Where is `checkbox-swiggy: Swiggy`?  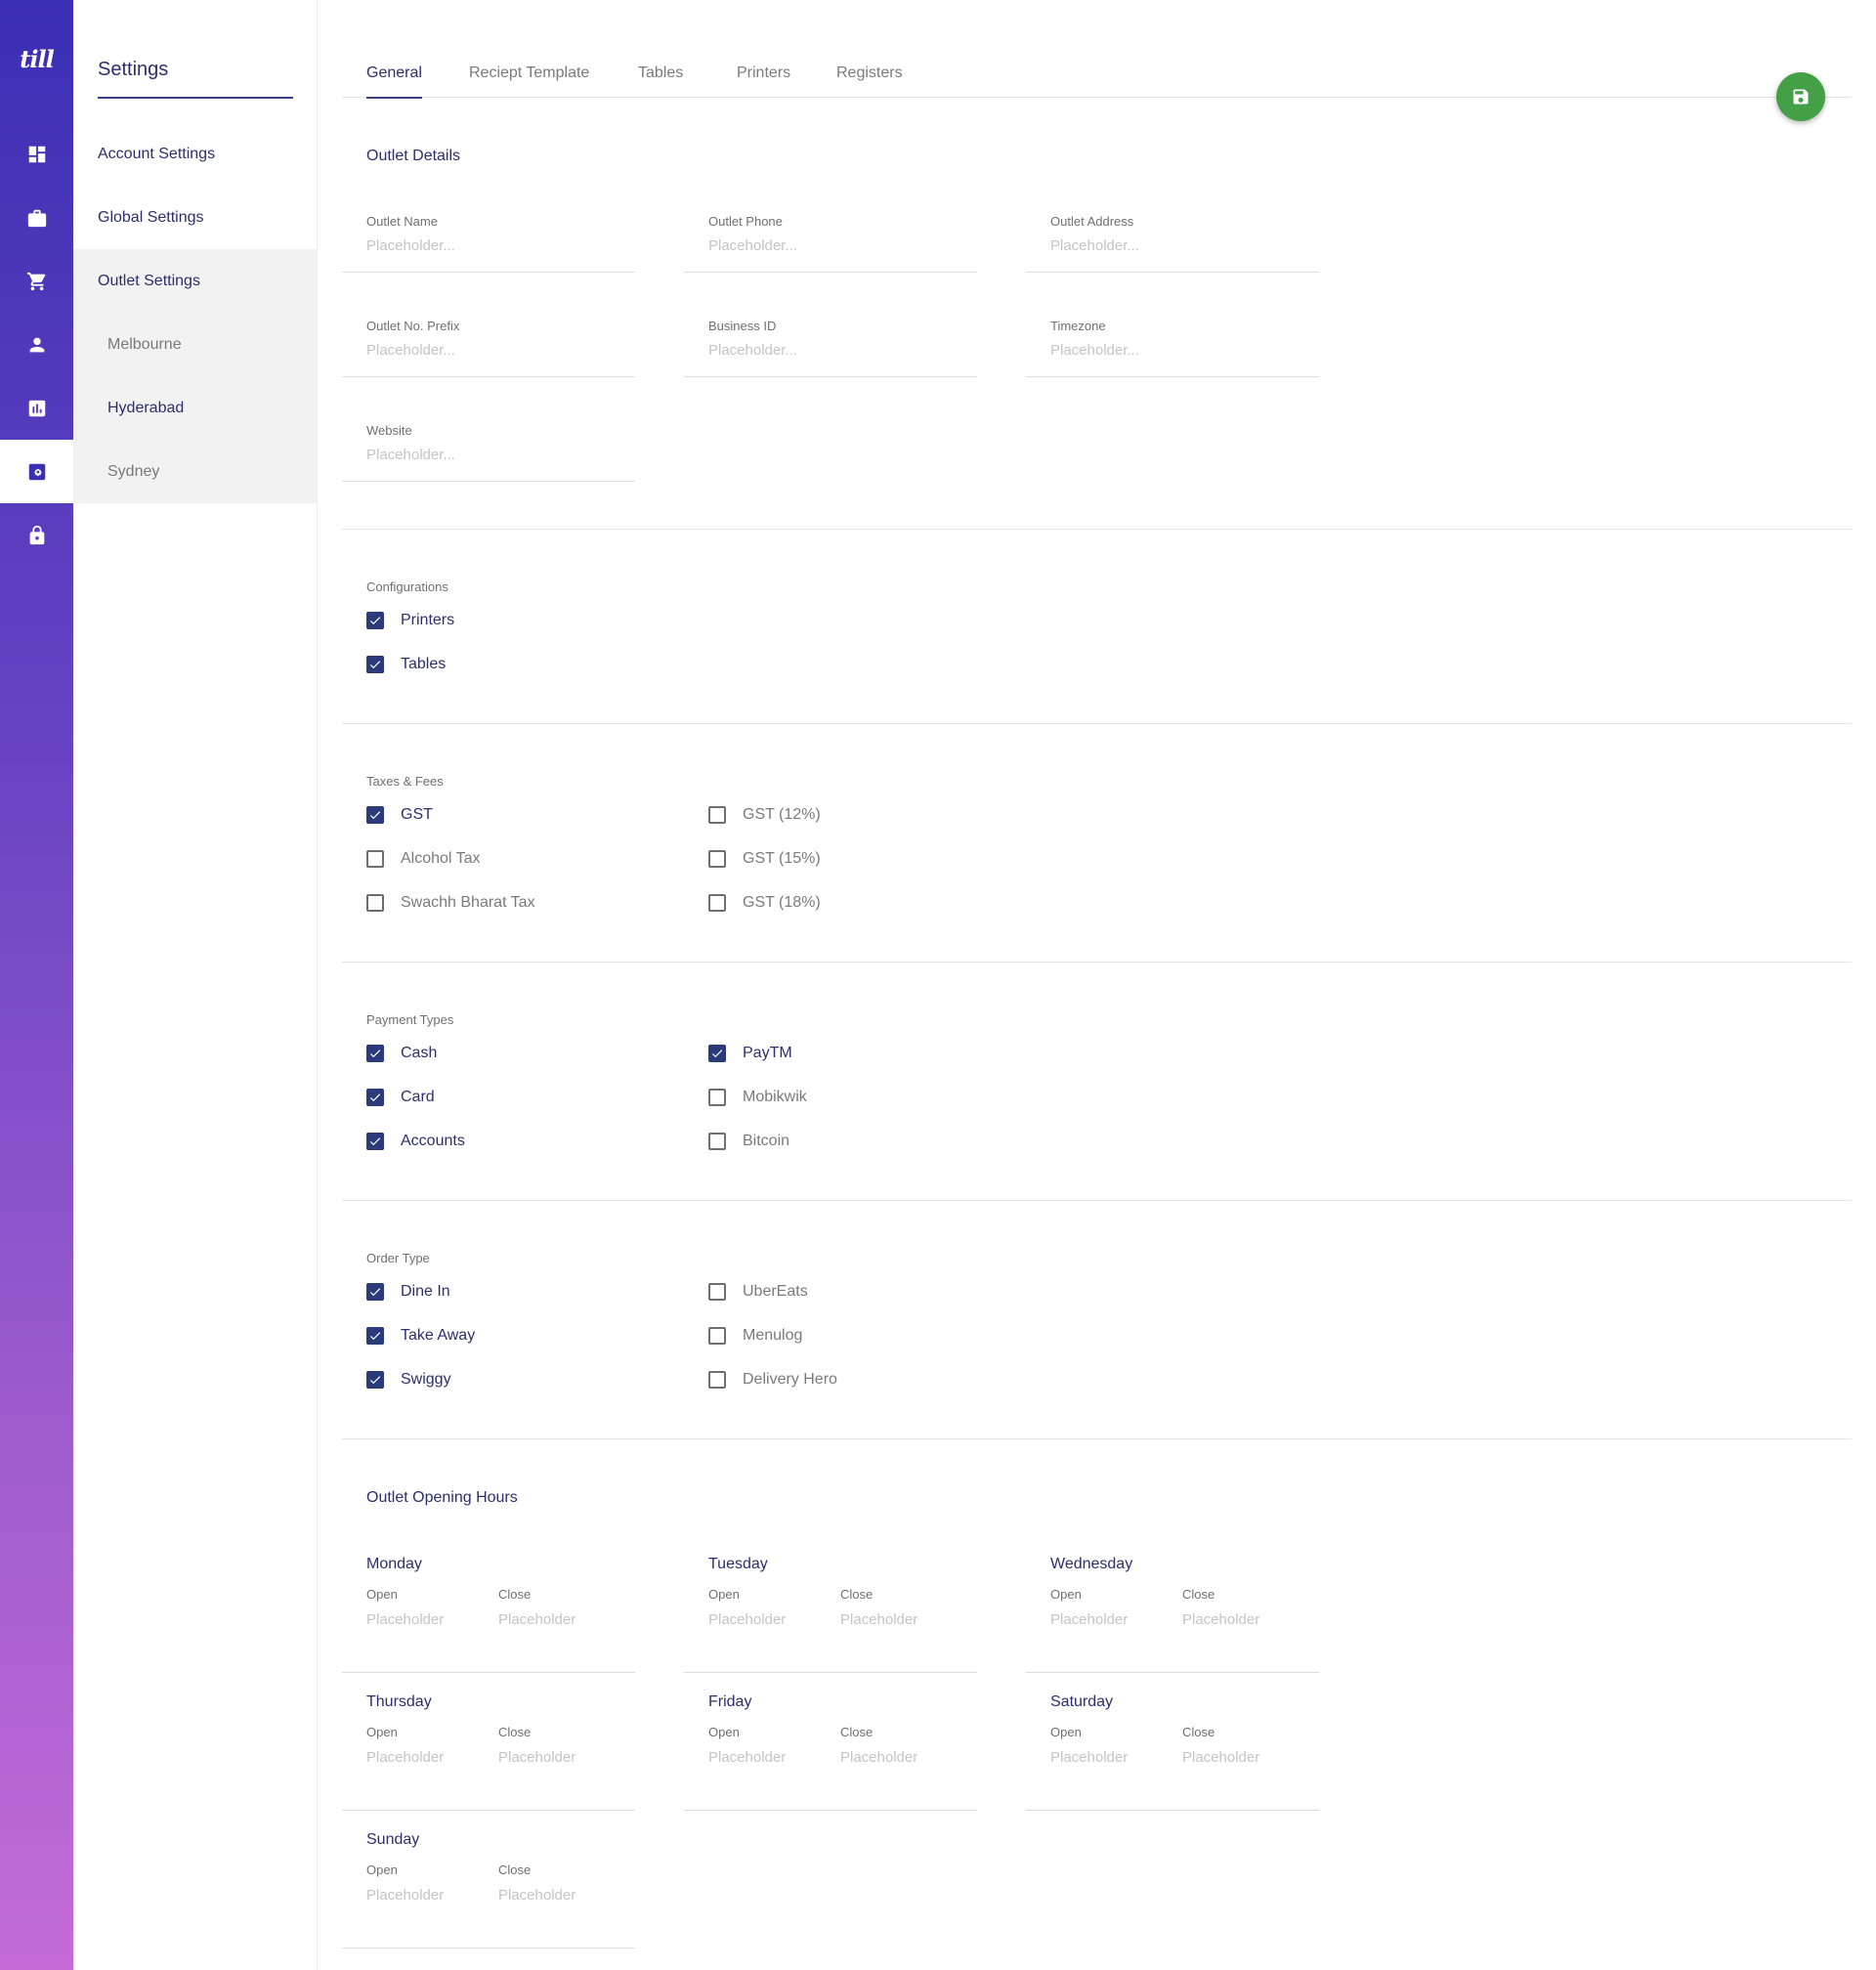
checkbox-swiggy: Swiggy is located at coordinates (408, 1380).